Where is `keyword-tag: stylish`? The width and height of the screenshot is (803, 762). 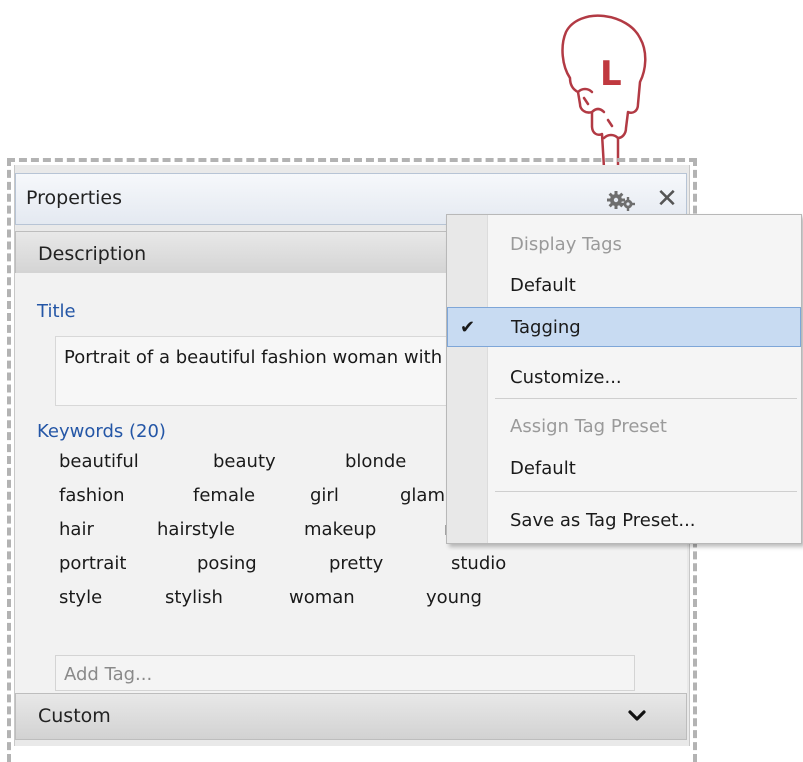 keyword-tag: stylish is located at coordinates (194, 597).